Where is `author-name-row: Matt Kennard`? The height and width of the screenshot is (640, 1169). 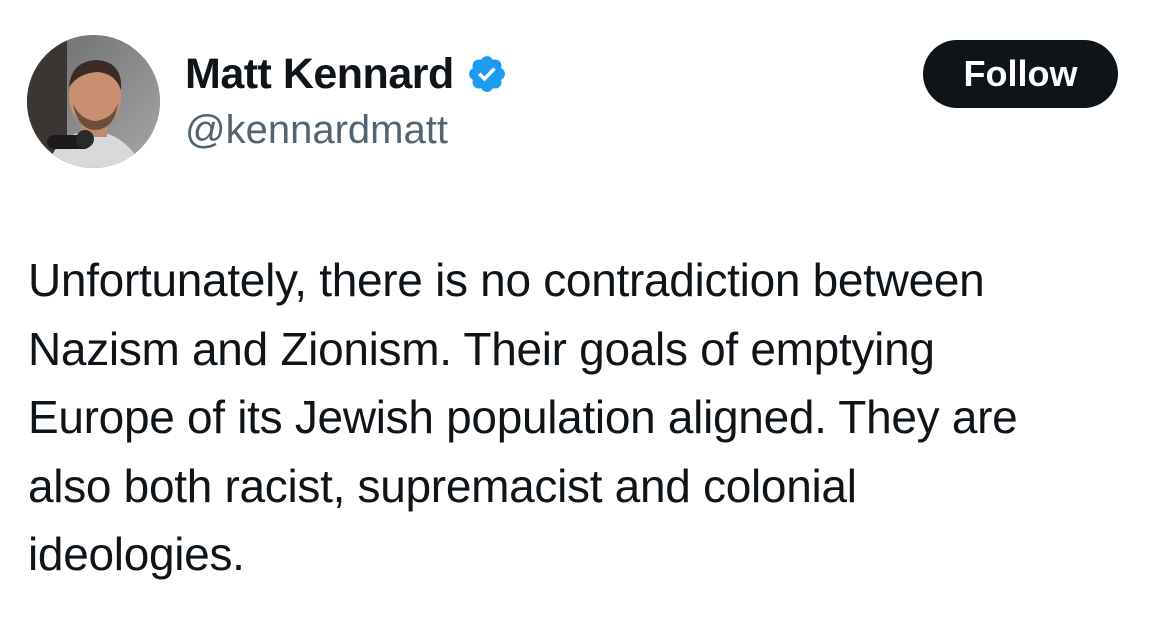
author-name-row: Matt Kennard is located at coordinates (346, 74).